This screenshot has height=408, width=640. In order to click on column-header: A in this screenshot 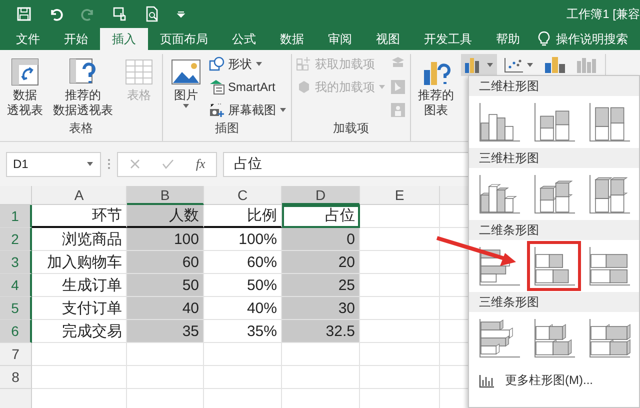, I will do `click(79, 195)`.